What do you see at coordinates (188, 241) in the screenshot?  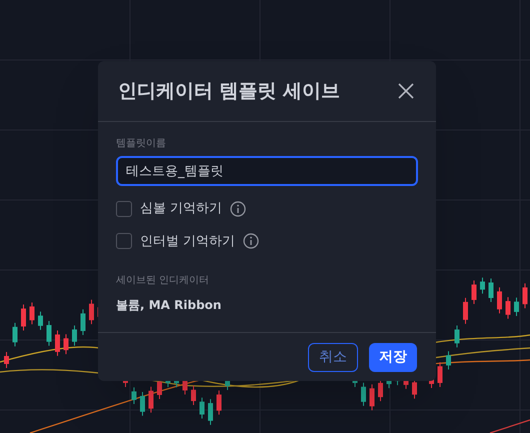 I see `checkbox-label: 인터벌 기억하기` at bounding box center [188, 241].